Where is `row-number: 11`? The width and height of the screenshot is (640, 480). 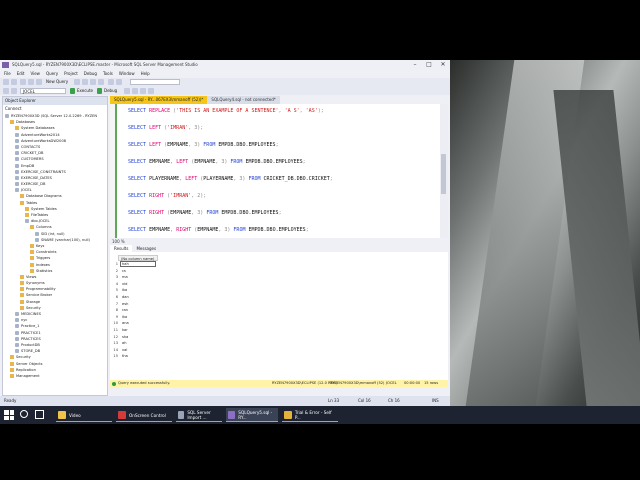 row-number: 11 is located at coordinates (115, 330).